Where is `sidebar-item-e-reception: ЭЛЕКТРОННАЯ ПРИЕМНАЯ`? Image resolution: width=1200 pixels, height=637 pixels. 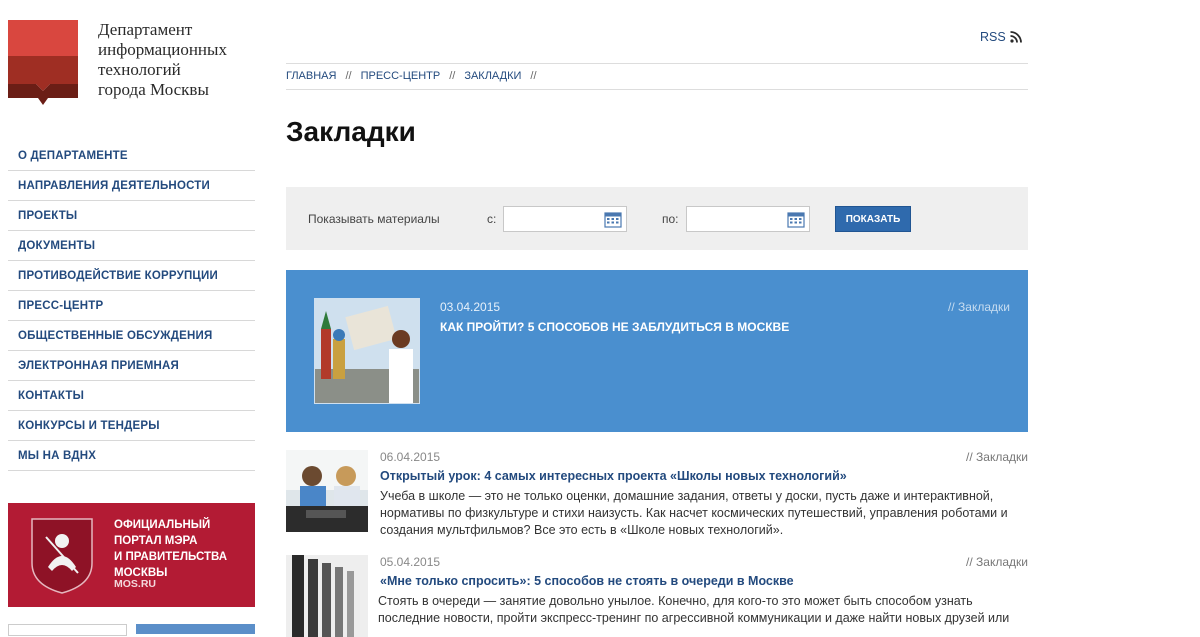 sidebar-item-e-reception: ЭЛЕКТРОННАЯ ПРИЕМНАЯ is located at coordinates (131, 366).